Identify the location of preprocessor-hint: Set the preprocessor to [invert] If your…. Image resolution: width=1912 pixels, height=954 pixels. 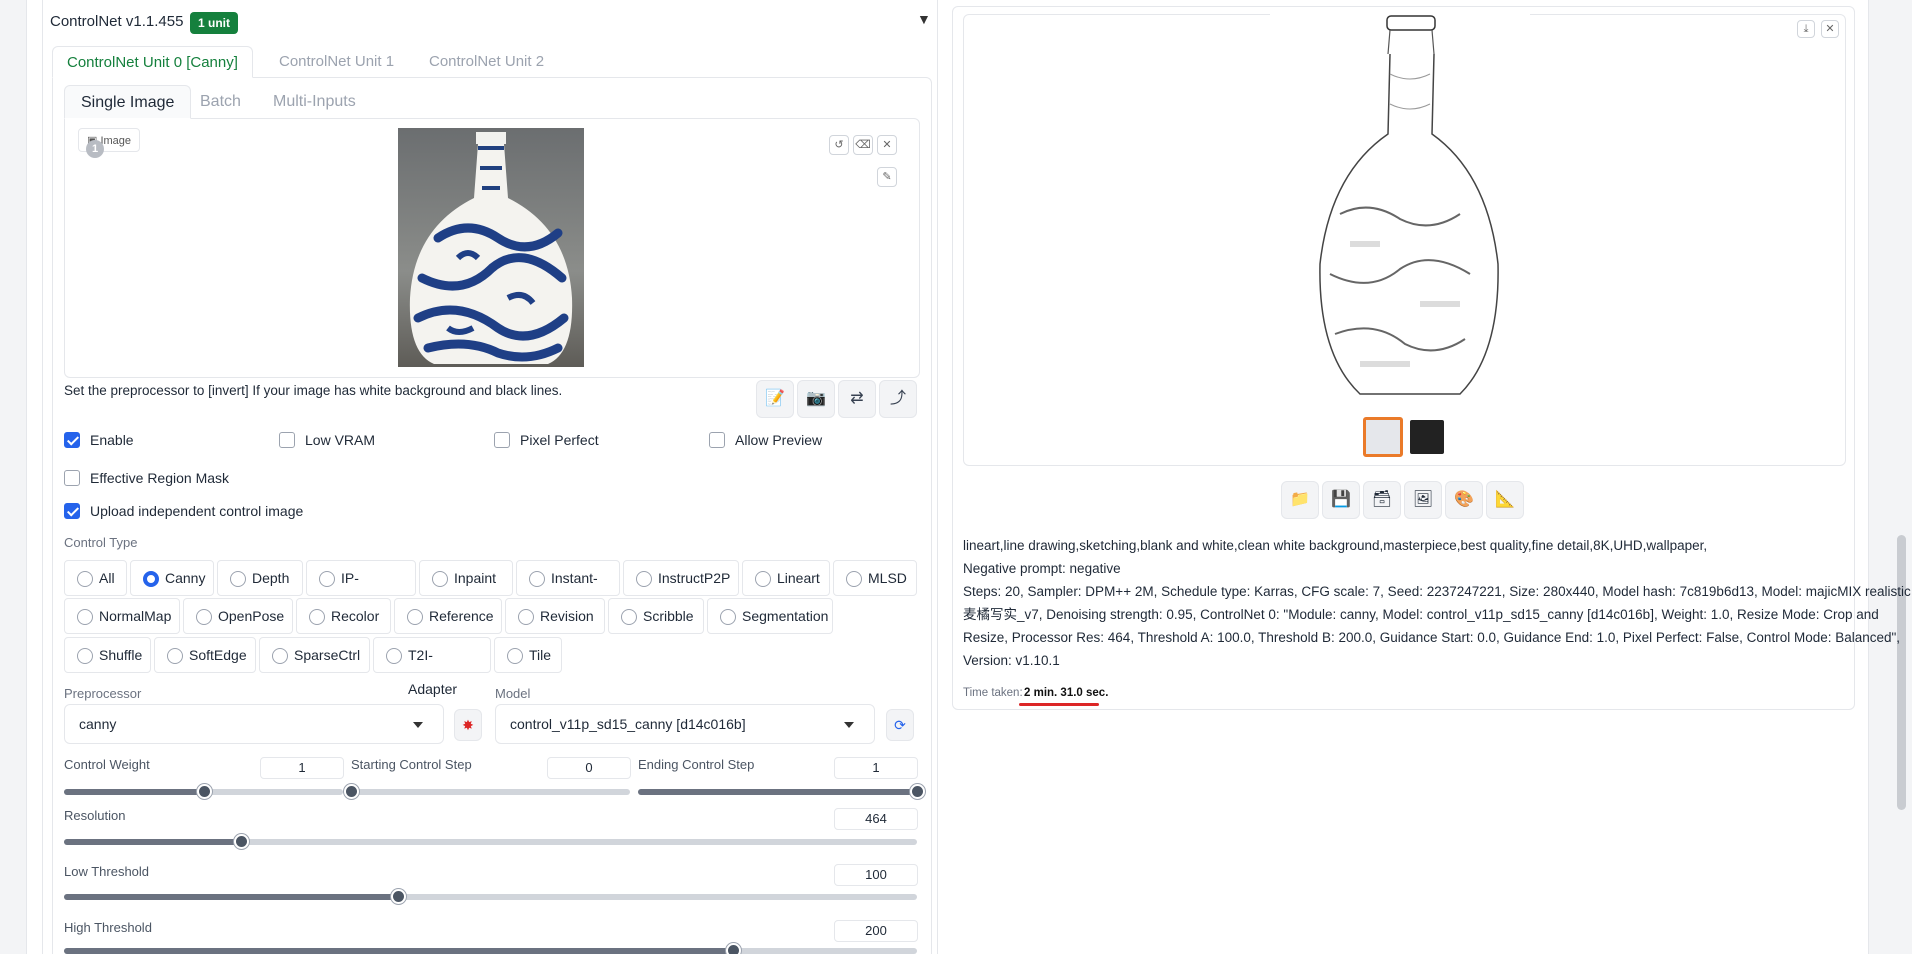
(313, 390).